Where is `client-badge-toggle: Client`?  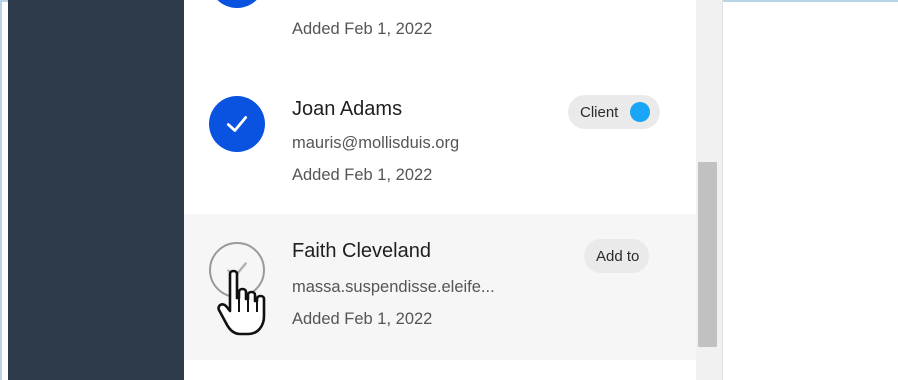
client-badge-toggle: Client is located at coordinates (614, 112).